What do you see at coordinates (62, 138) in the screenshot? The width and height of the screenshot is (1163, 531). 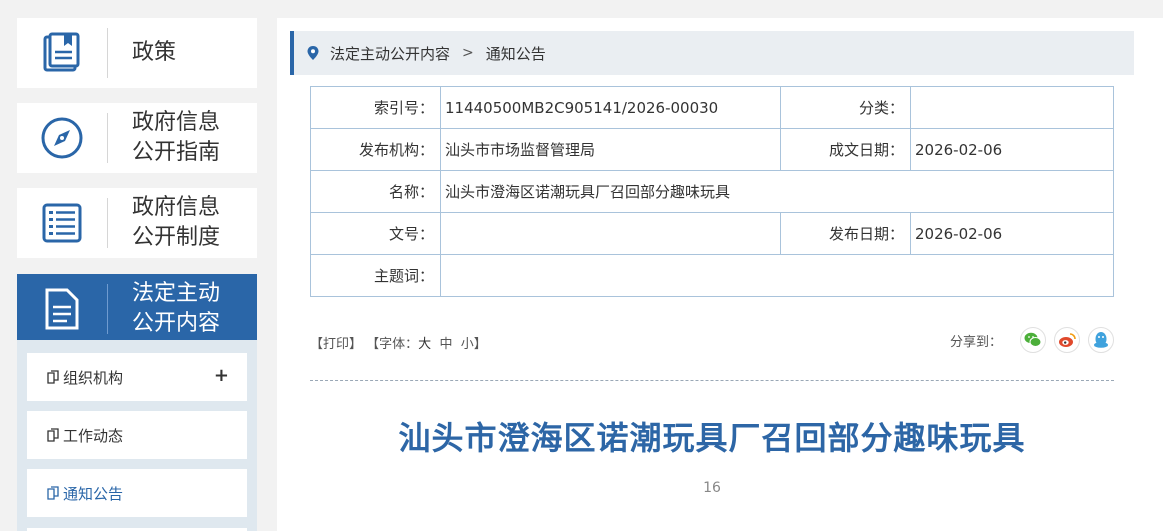 I see `compass-icon` at bounding box center [62, 138].